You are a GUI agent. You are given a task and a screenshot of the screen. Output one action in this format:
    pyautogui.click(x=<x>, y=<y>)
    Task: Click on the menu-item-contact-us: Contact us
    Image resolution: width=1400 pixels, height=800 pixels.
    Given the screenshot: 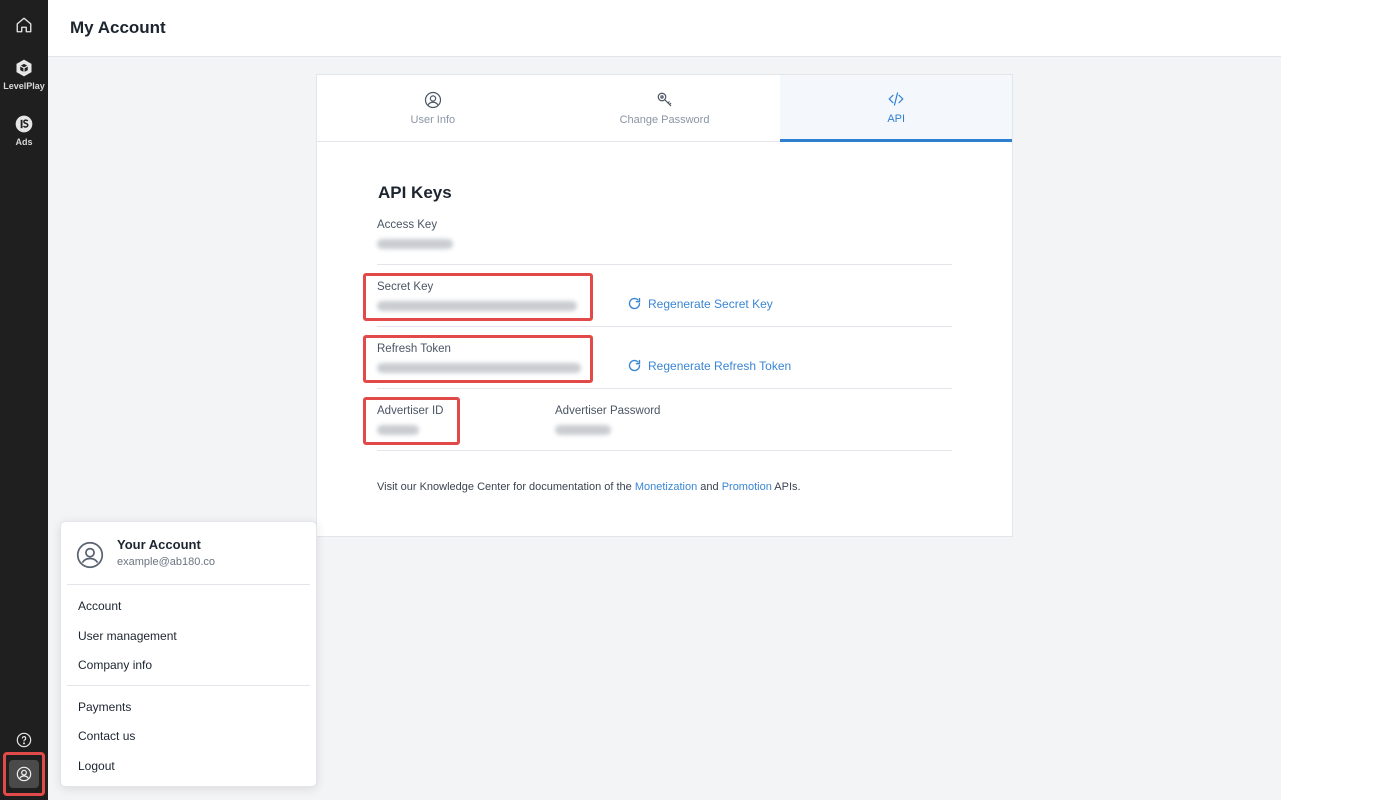 What is the action you would take?
    pyautogui.click(x=106, y=736)
    